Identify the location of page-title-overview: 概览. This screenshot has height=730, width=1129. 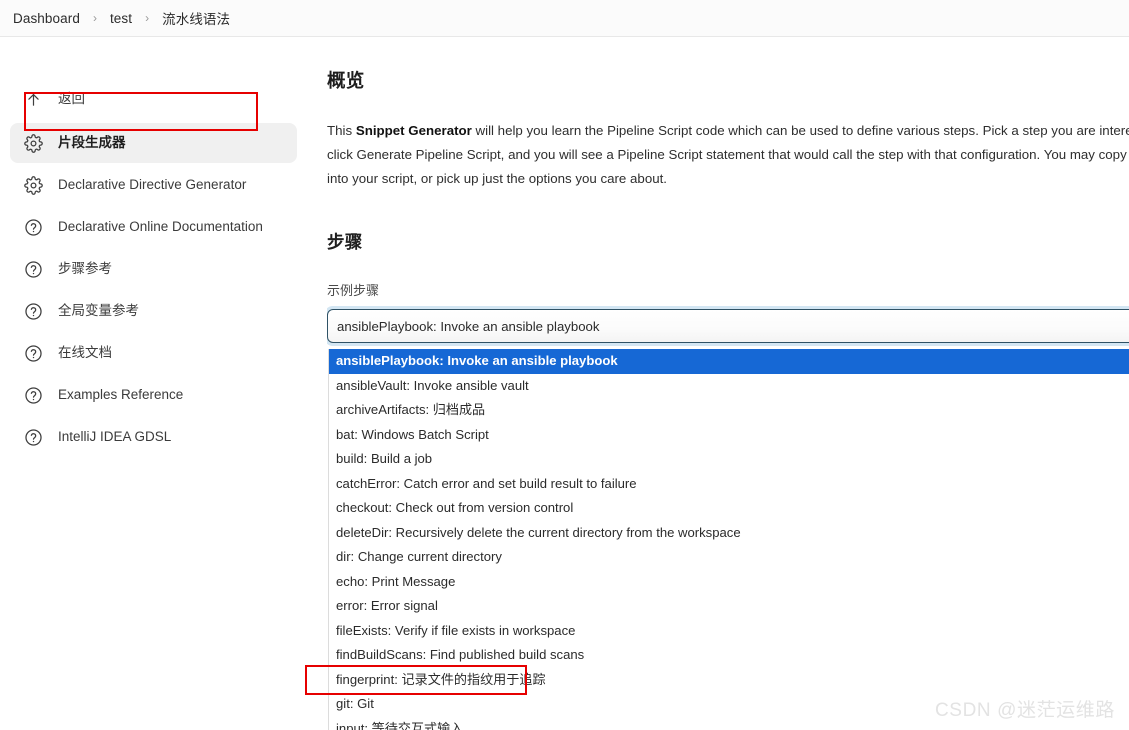
(346, 80).